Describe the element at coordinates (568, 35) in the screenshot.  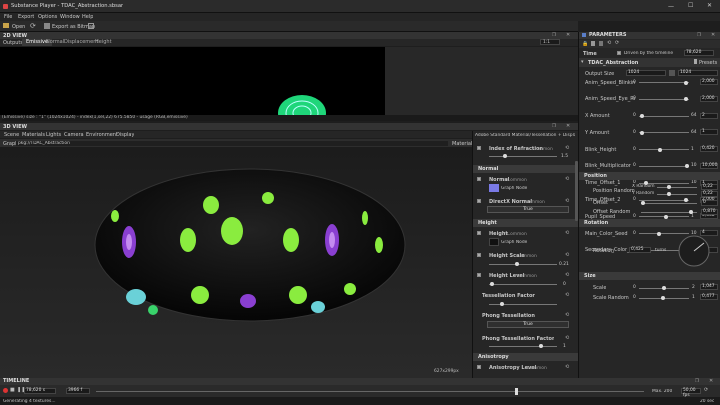
I see `view2d-close-icon: ✕` at that location.